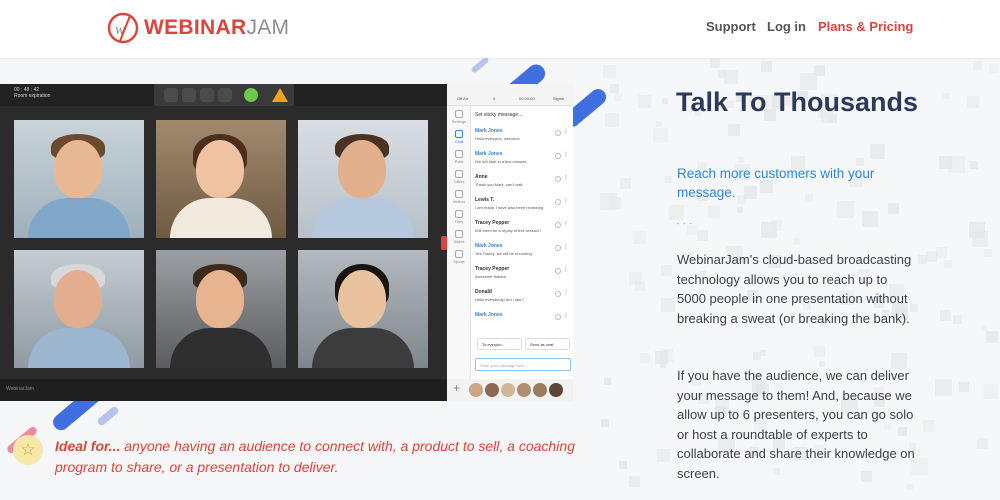 This screenshot has height=500, width=1000. Describe the element at coordinates (797, 102) in the screenshot. I see `section-title: Talk To Thousands` at that location.